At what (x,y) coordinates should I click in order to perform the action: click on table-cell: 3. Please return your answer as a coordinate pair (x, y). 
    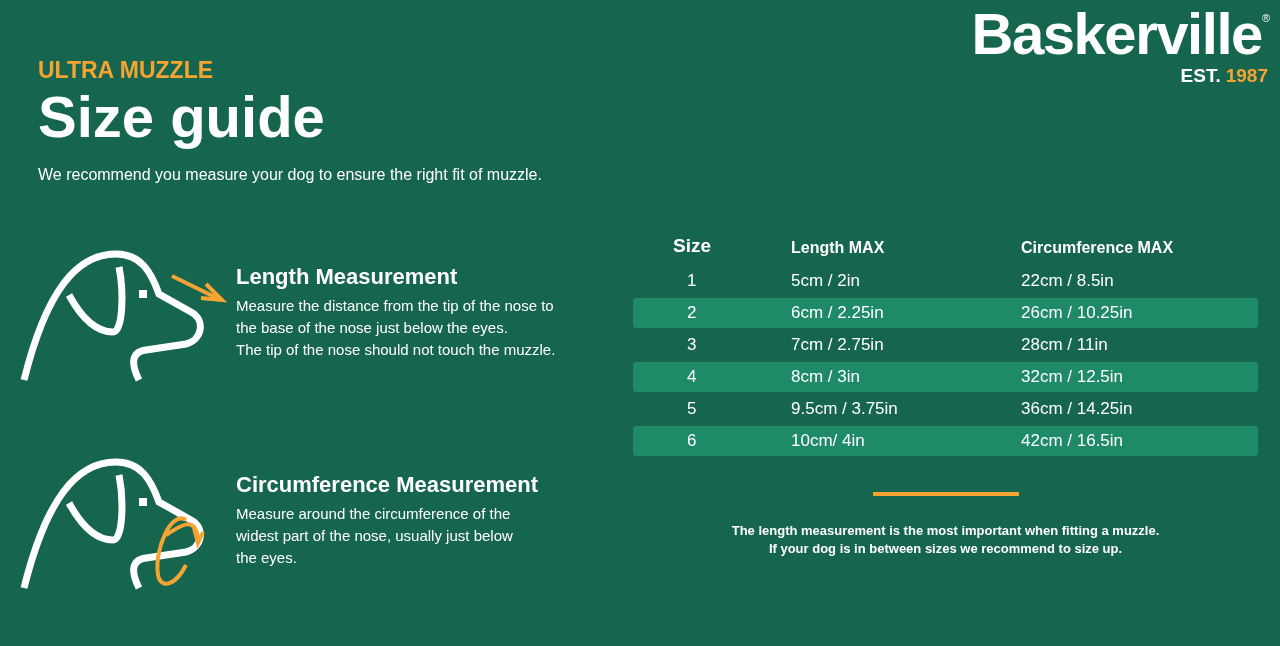
    Looking at the image, I should click on (692, 345).